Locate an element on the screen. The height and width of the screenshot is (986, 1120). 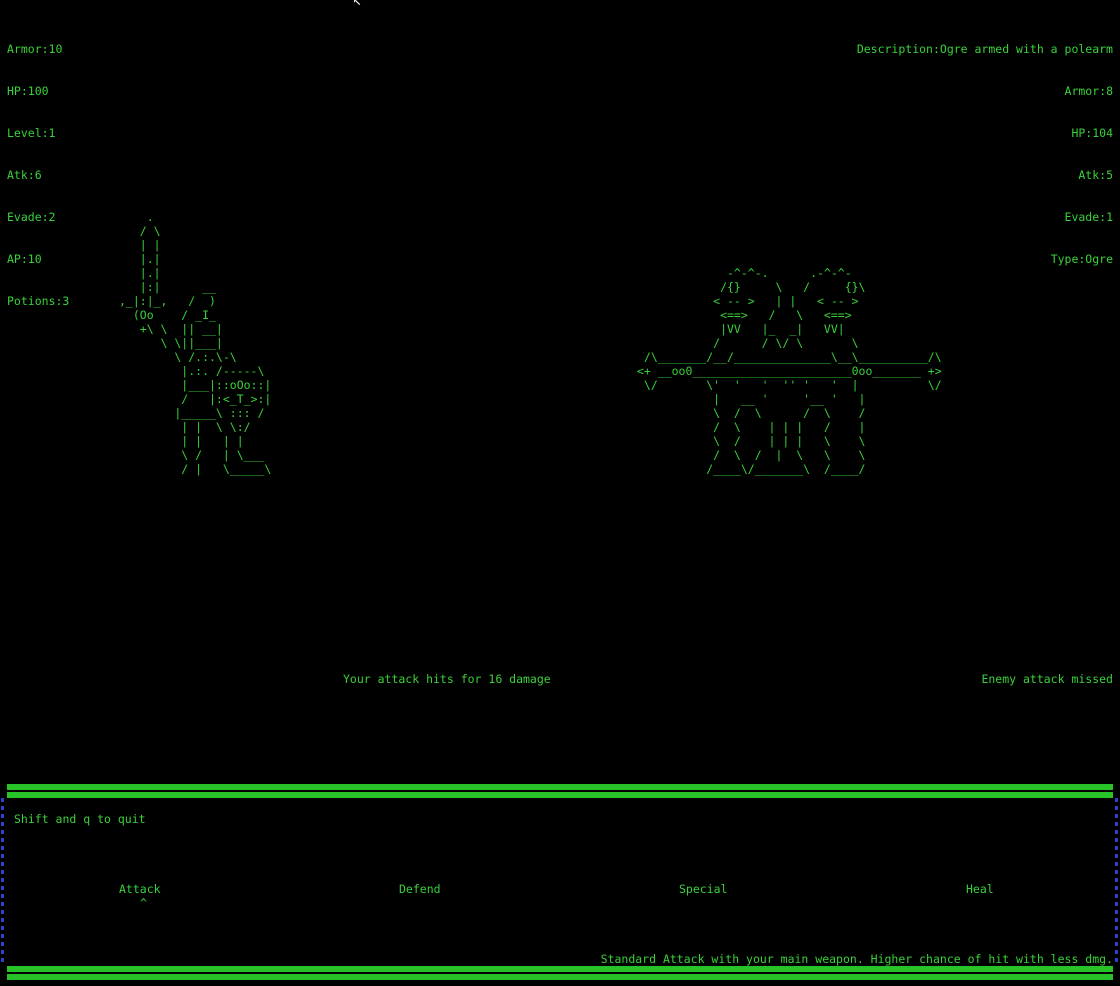
player-armor: Armor:10 is located at coordinates (35, 49).